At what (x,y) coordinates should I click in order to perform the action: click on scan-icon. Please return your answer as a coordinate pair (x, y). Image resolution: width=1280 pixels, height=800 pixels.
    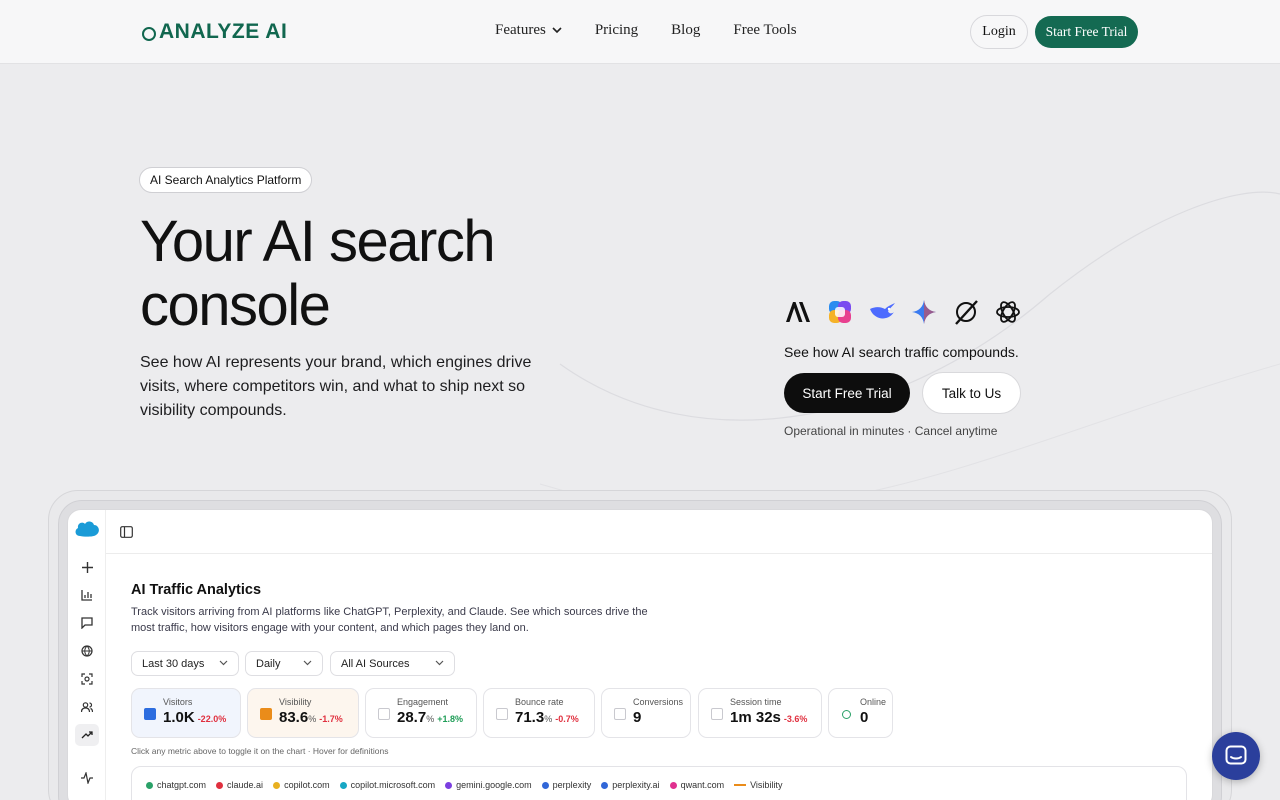
    Looking at the image, I should click on (87, 679).